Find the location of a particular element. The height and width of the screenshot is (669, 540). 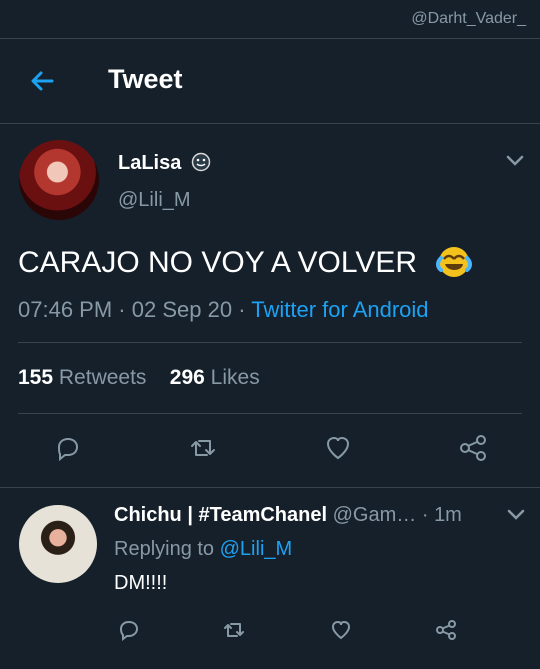

replying-to: Replying to @Lili_M is located at coordinates (203, 549).